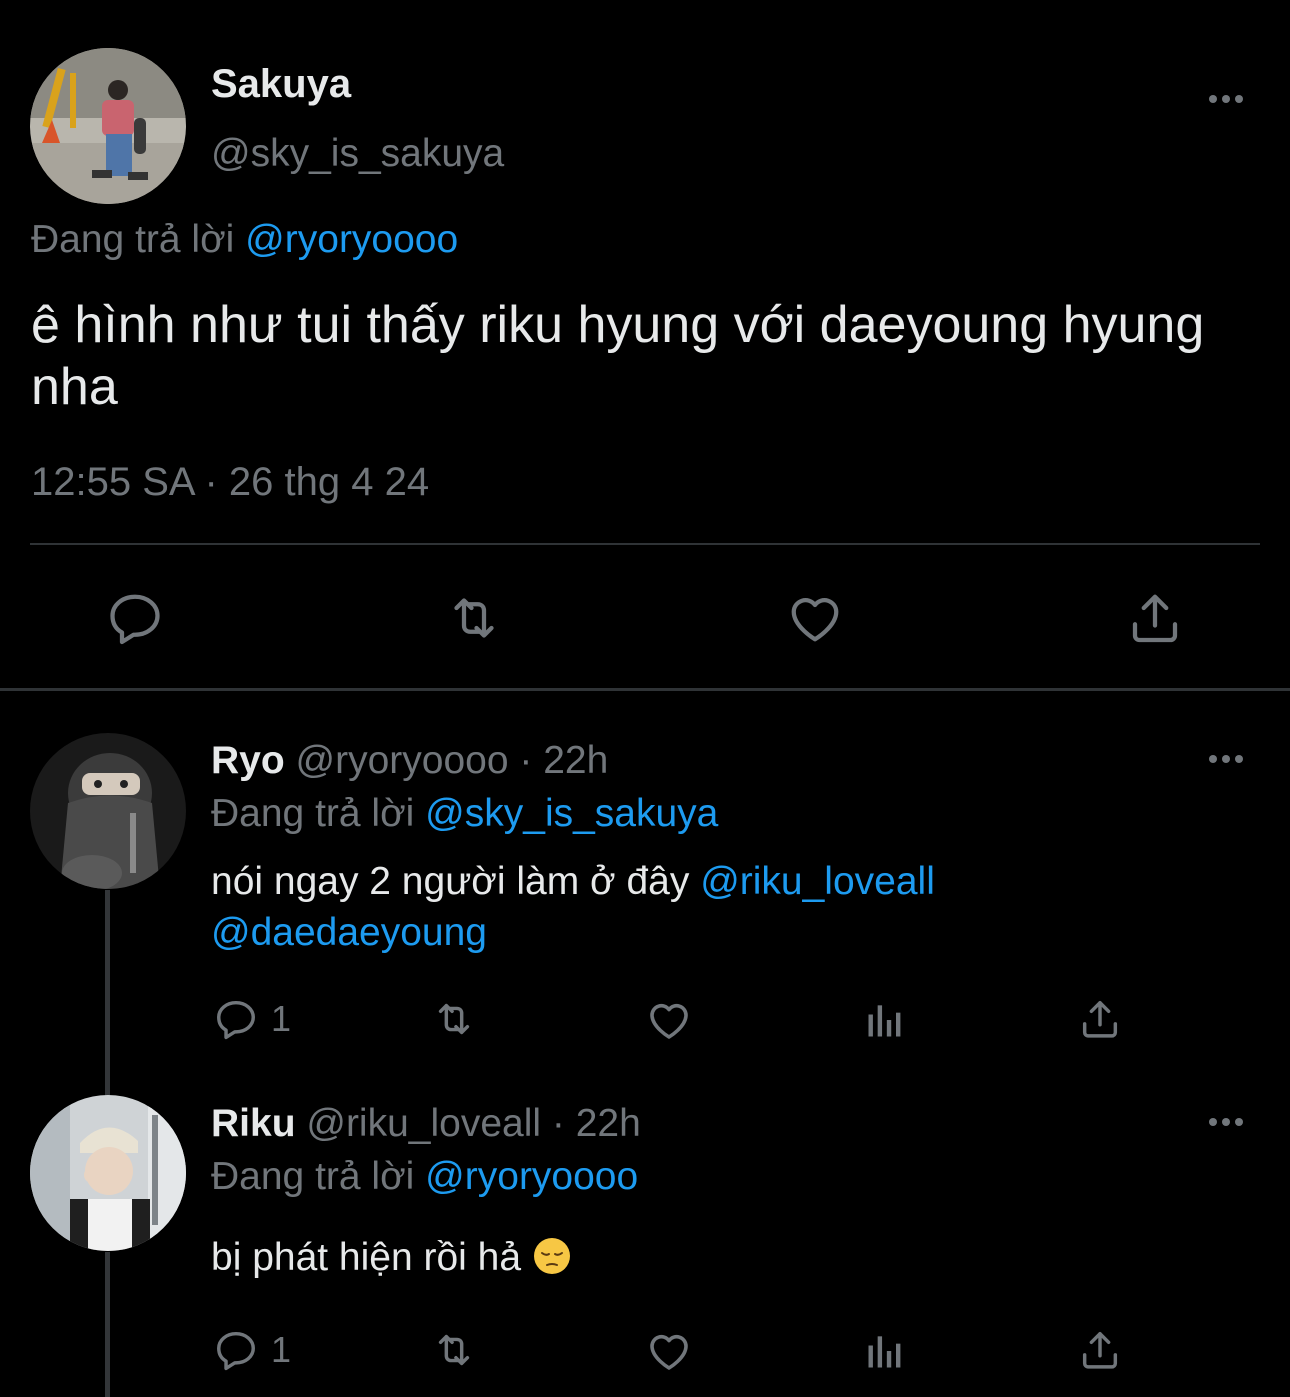  Describe the element at coordinates (731, 1257) in the screenshot. I see `reply-text: bị phát hiện rồi hả` at that location.